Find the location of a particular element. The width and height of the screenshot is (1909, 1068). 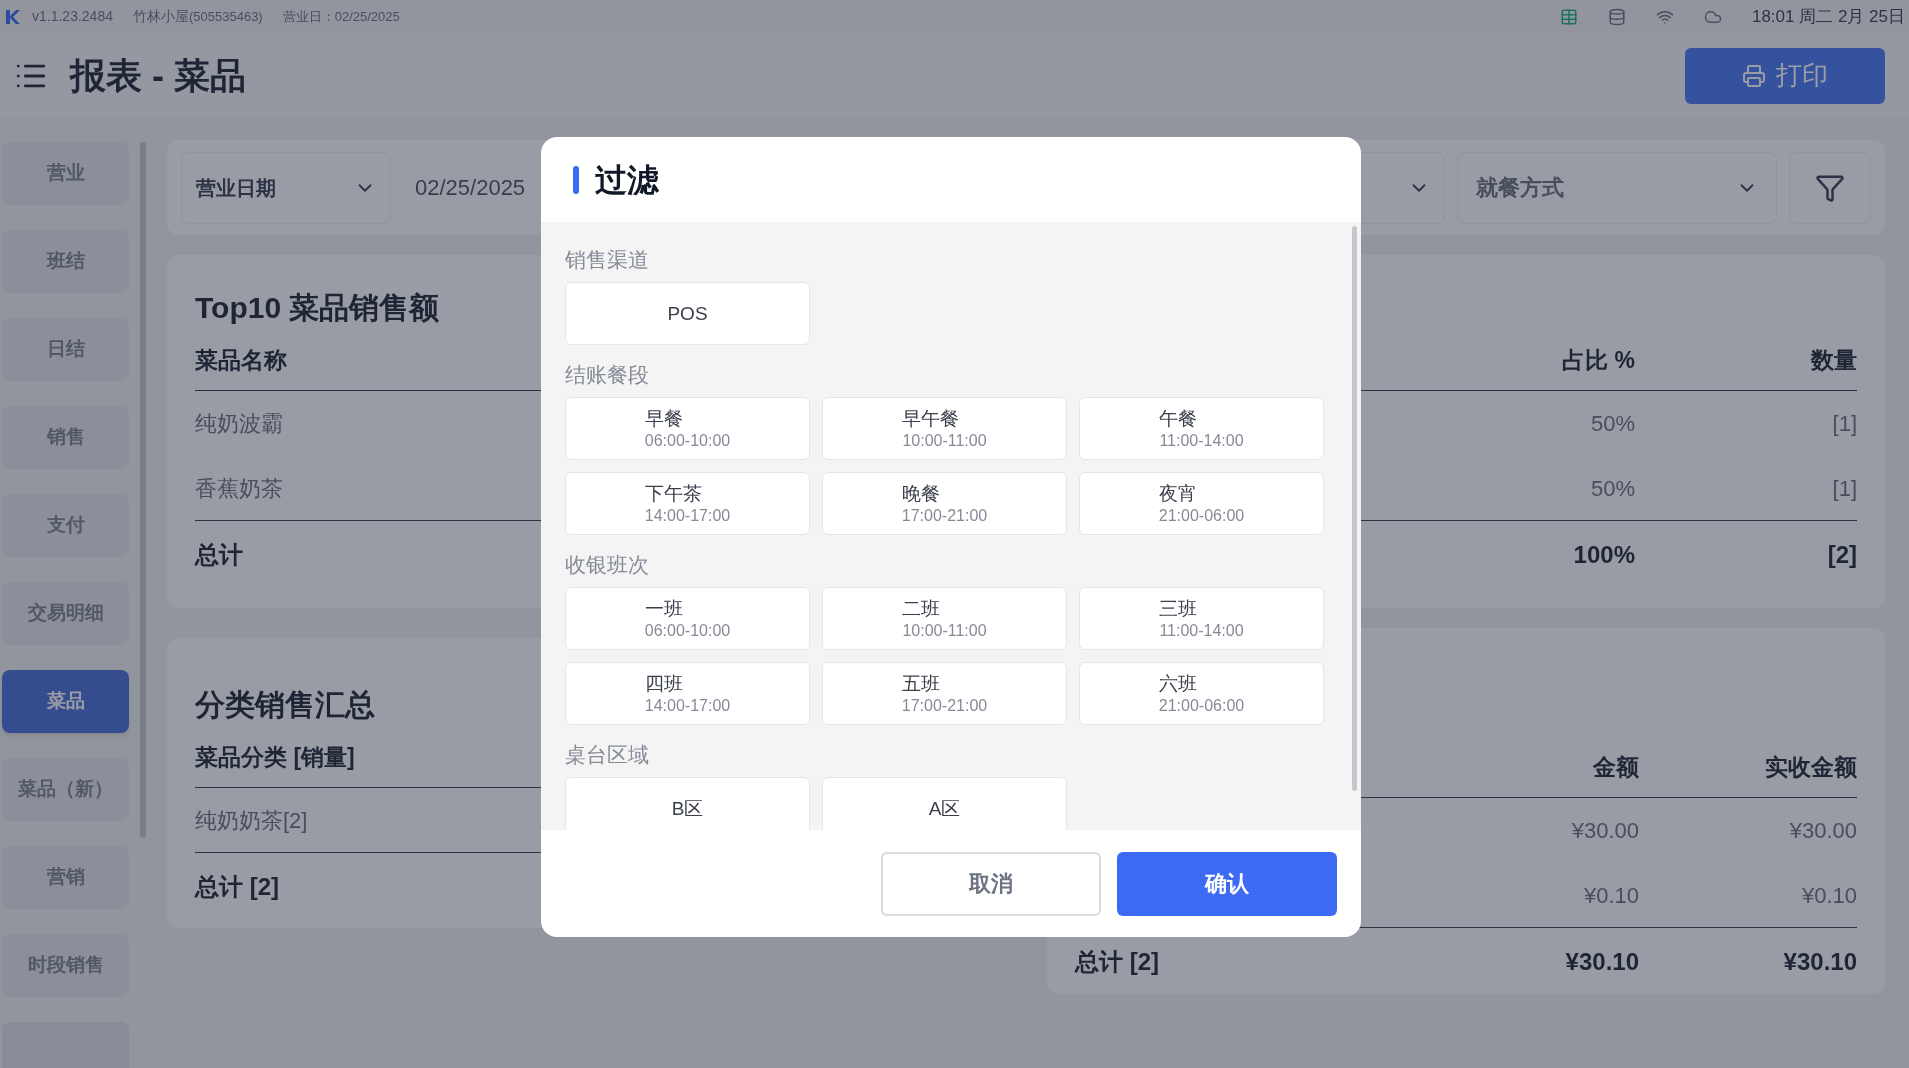

database-icon is located at coordinates (1616, 16).